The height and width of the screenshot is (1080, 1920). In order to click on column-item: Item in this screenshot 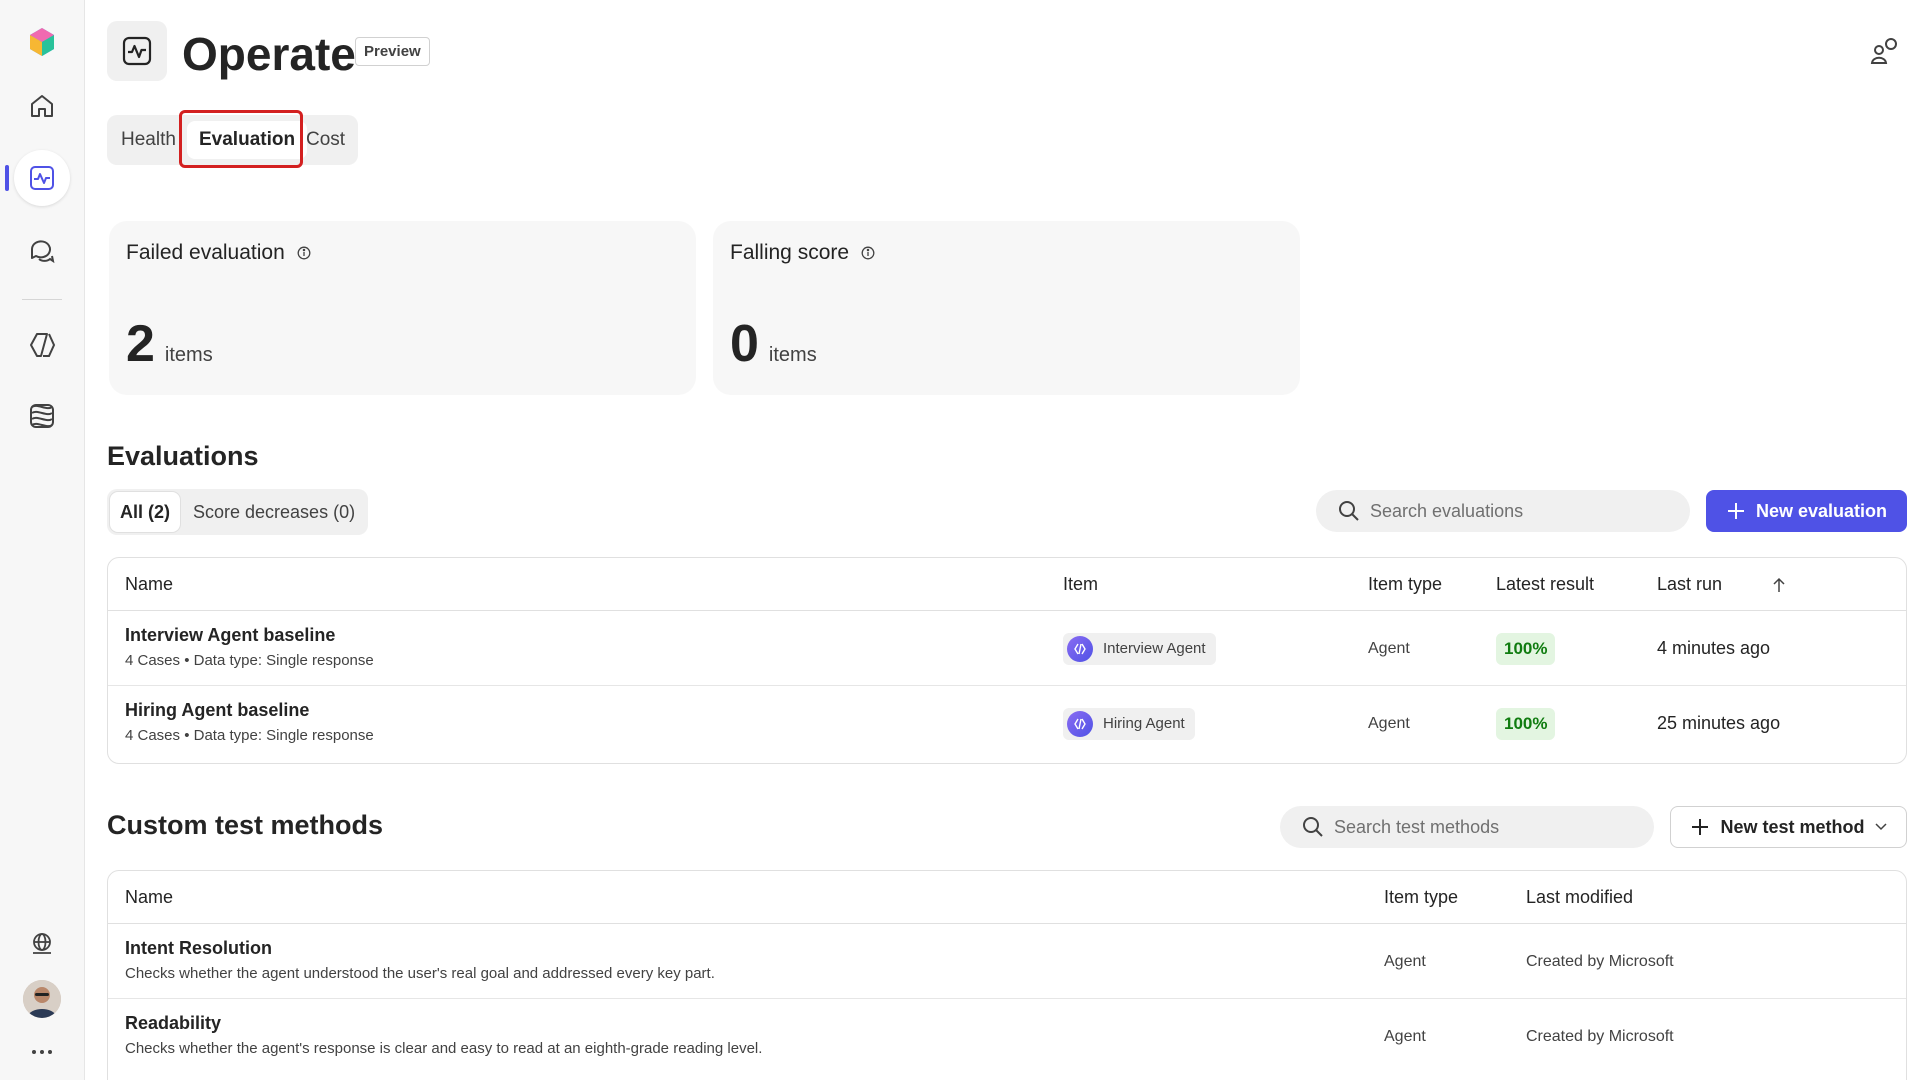, I will do `click(1080, 584)`.